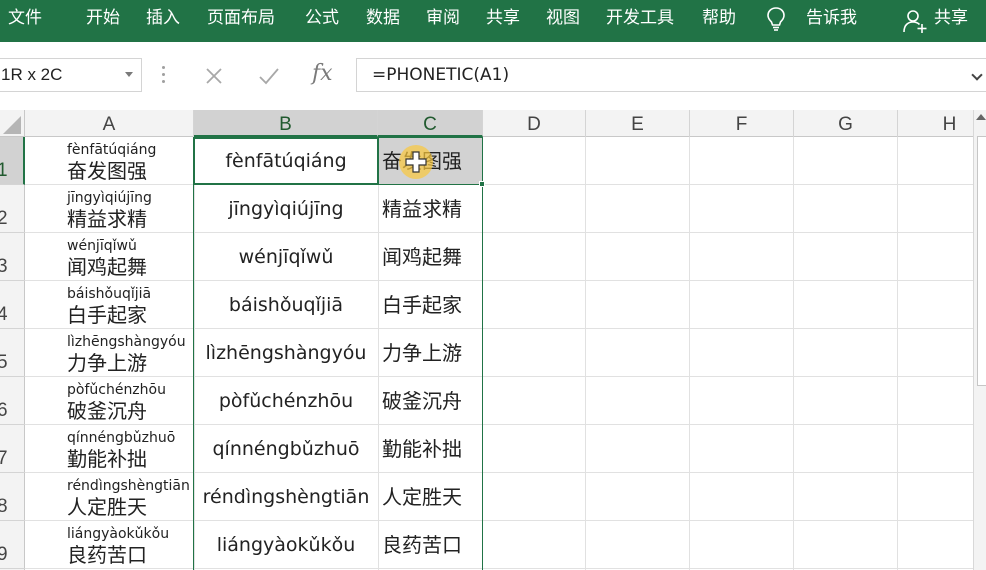 This screenshot has width=986, height=570. I want to click on cell-hanzi: 破釜沉舟, so click(107, 411).